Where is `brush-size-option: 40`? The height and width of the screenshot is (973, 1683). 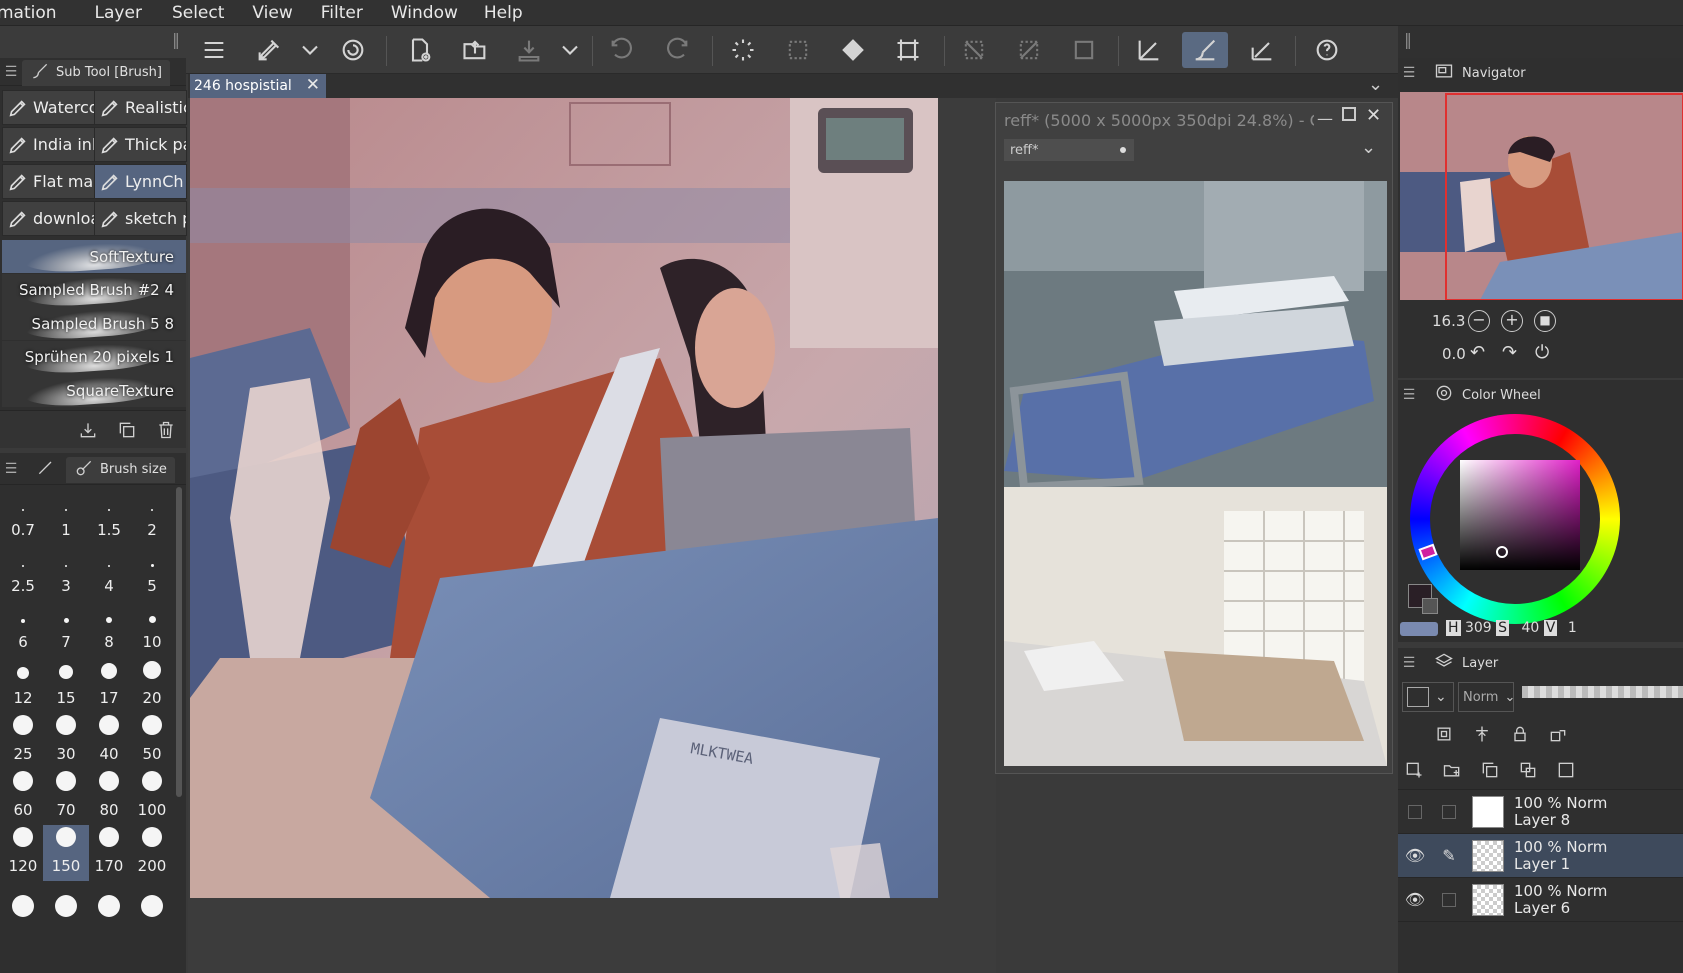 brush-size-option: 40 is located at coordinates (109, 741).